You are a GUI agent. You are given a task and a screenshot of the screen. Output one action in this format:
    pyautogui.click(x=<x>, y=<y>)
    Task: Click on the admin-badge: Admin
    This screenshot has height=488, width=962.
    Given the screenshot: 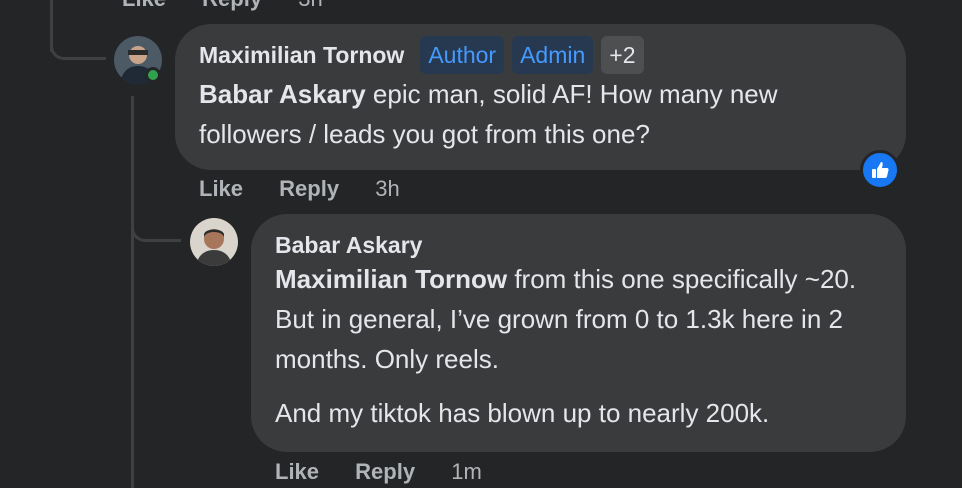 What is the action you would take?
    pyautogui.click(x=553, y=55)
    